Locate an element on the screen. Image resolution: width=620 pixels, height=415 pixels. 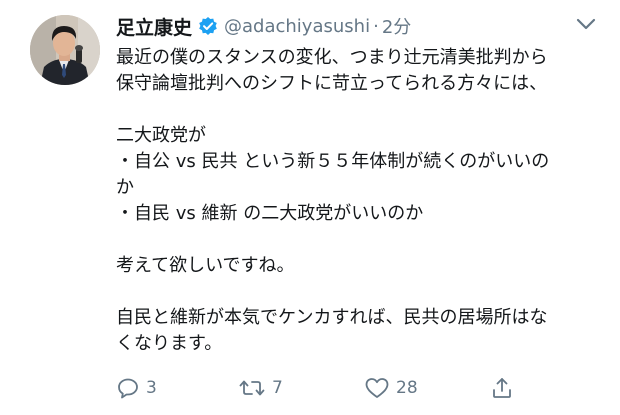
tweet-text-line: 考えて欲しいですね。 is located at coordinates (205, 265).